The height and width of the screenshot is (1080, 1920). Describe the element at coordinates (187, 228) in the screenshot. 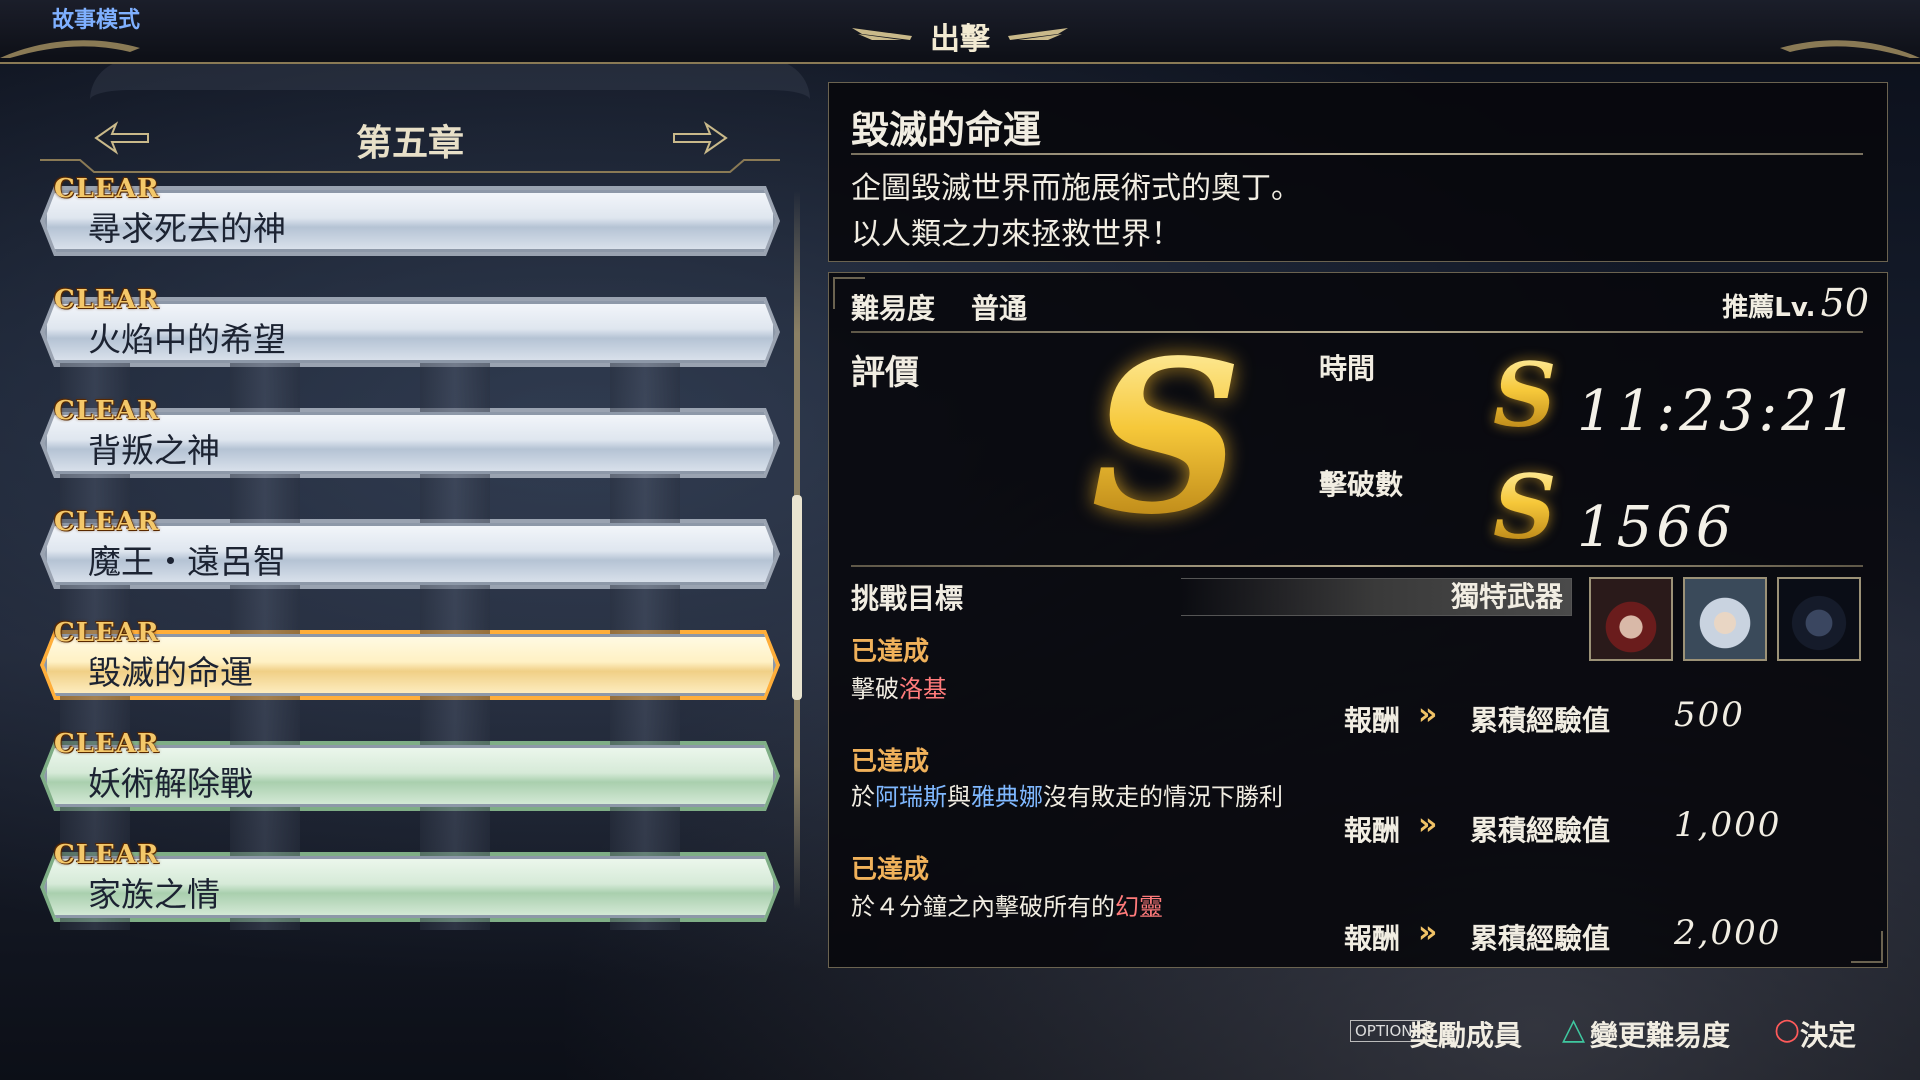

I see `mission-name: 尋求死去的神` at that location.